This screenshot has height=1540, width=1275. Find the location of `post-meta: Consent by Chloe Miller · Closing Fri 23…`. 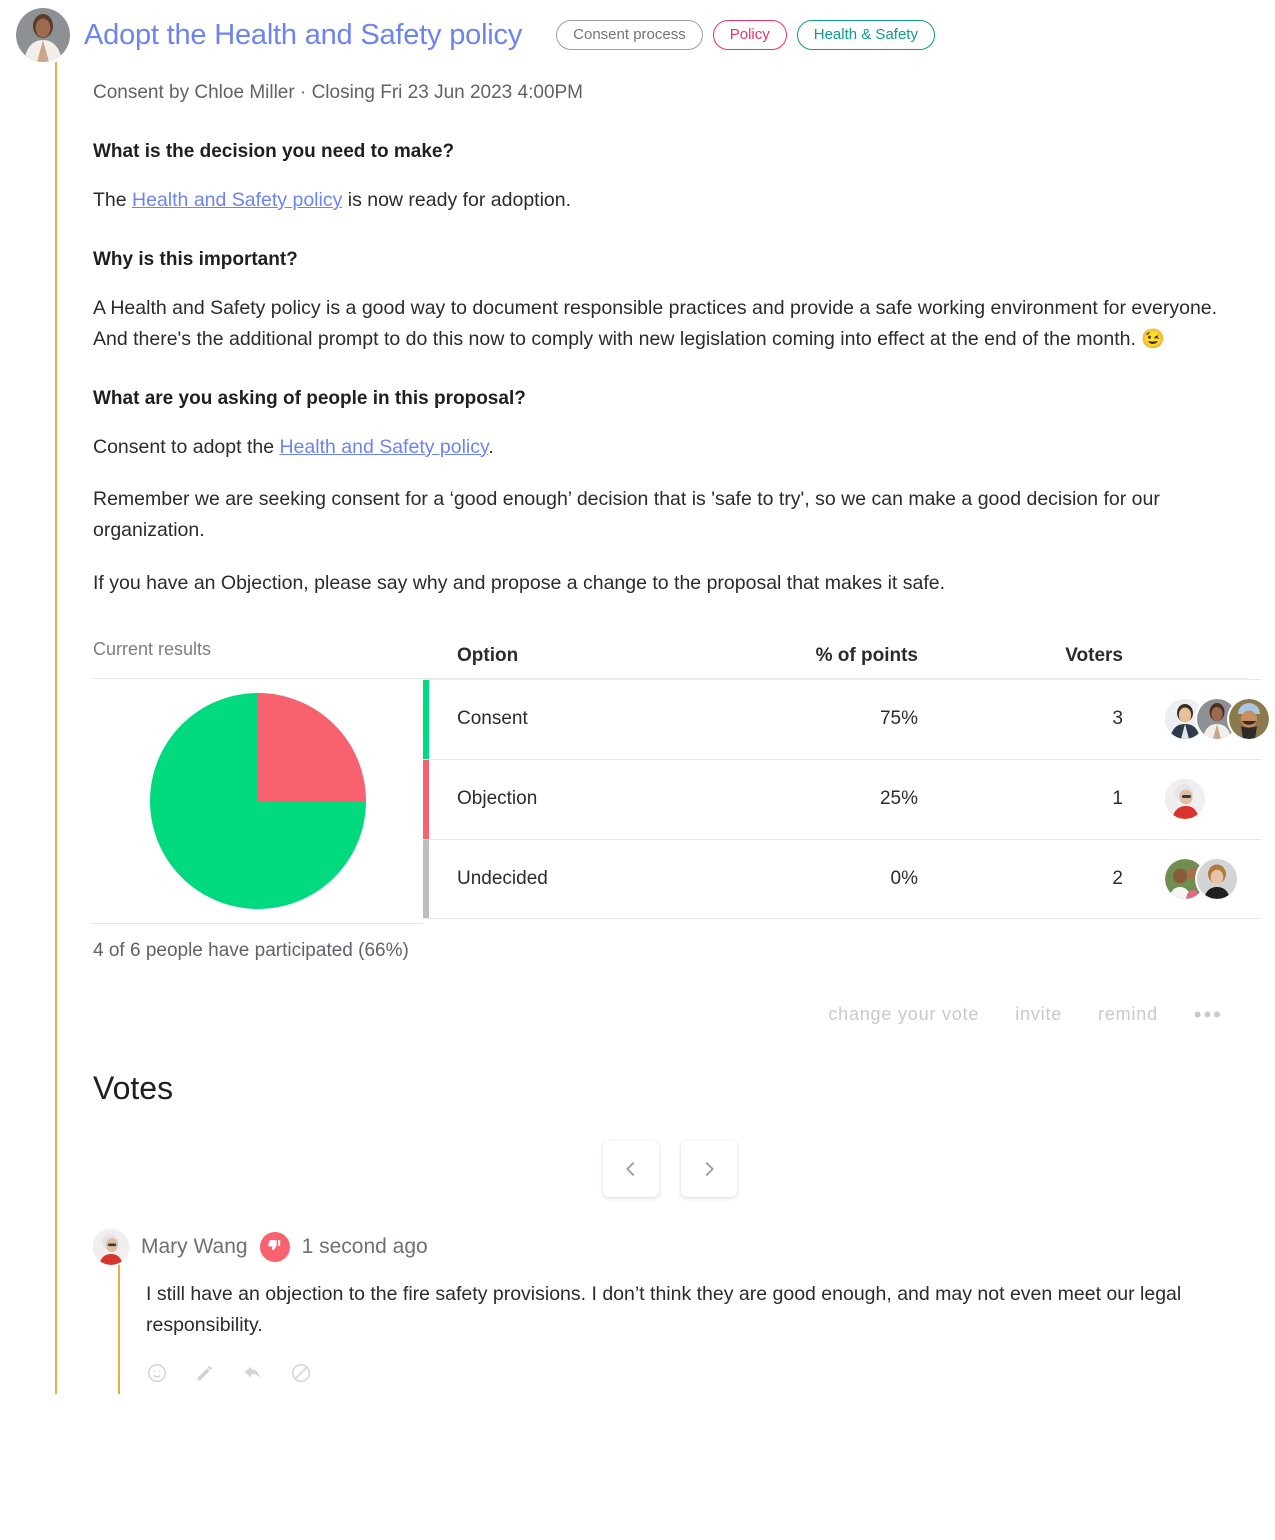

post-meta: Consent by Chloe Miller · Closing Fri 23… is located at coordinates (338, 92).